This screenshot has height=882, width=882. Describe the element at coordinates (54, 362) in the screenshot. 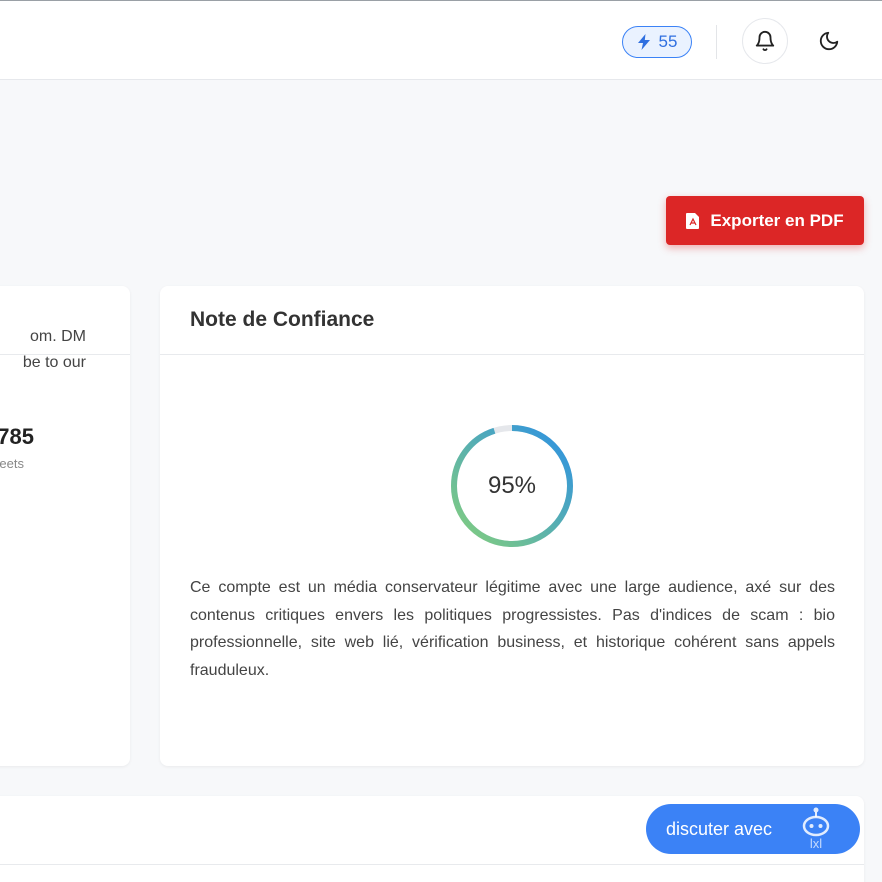

I see `profile-bio-line: be to our` at that location.